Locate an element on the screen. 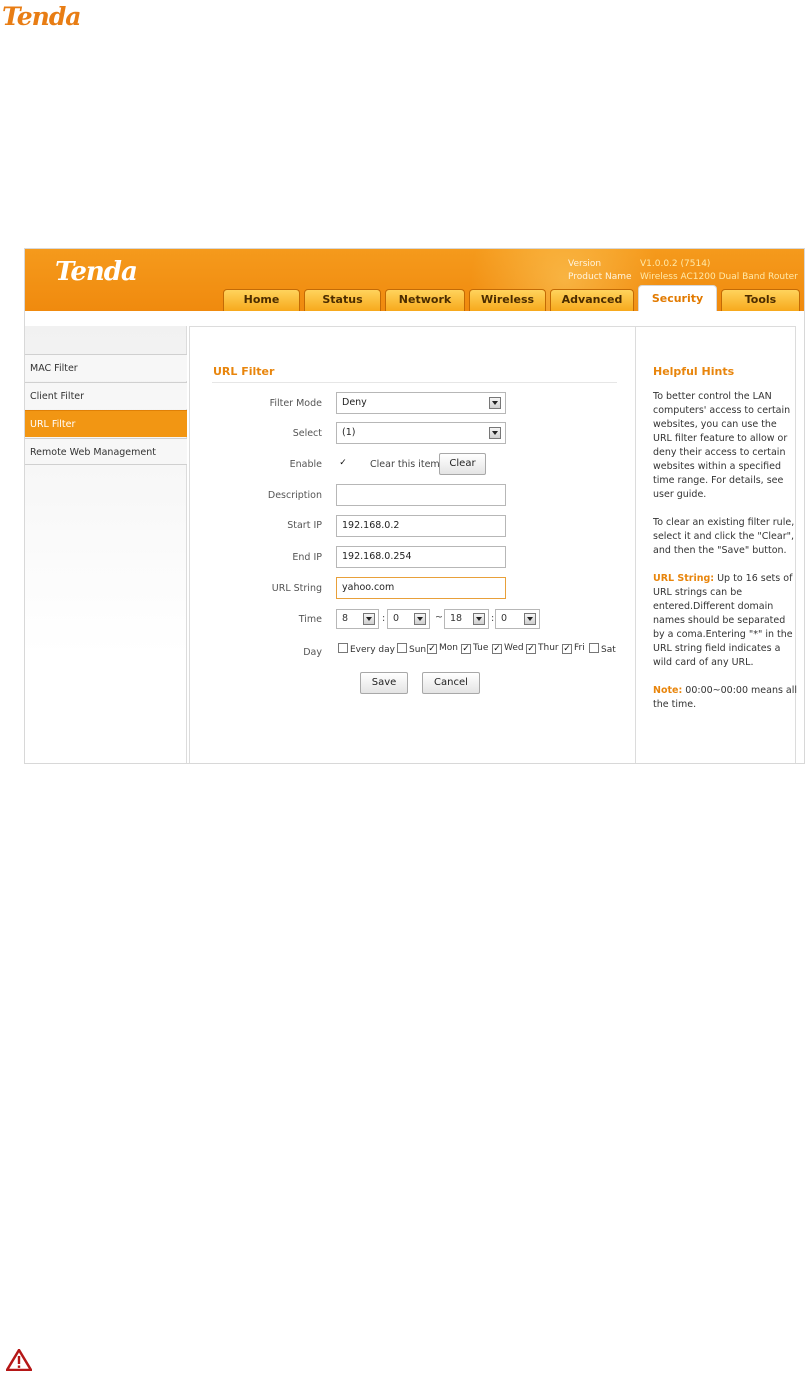 Image resolution: width=806 pixels, height=1377 pixels. day-checkbox-mon: ✓ Mon is located at coordinates (442, 648).